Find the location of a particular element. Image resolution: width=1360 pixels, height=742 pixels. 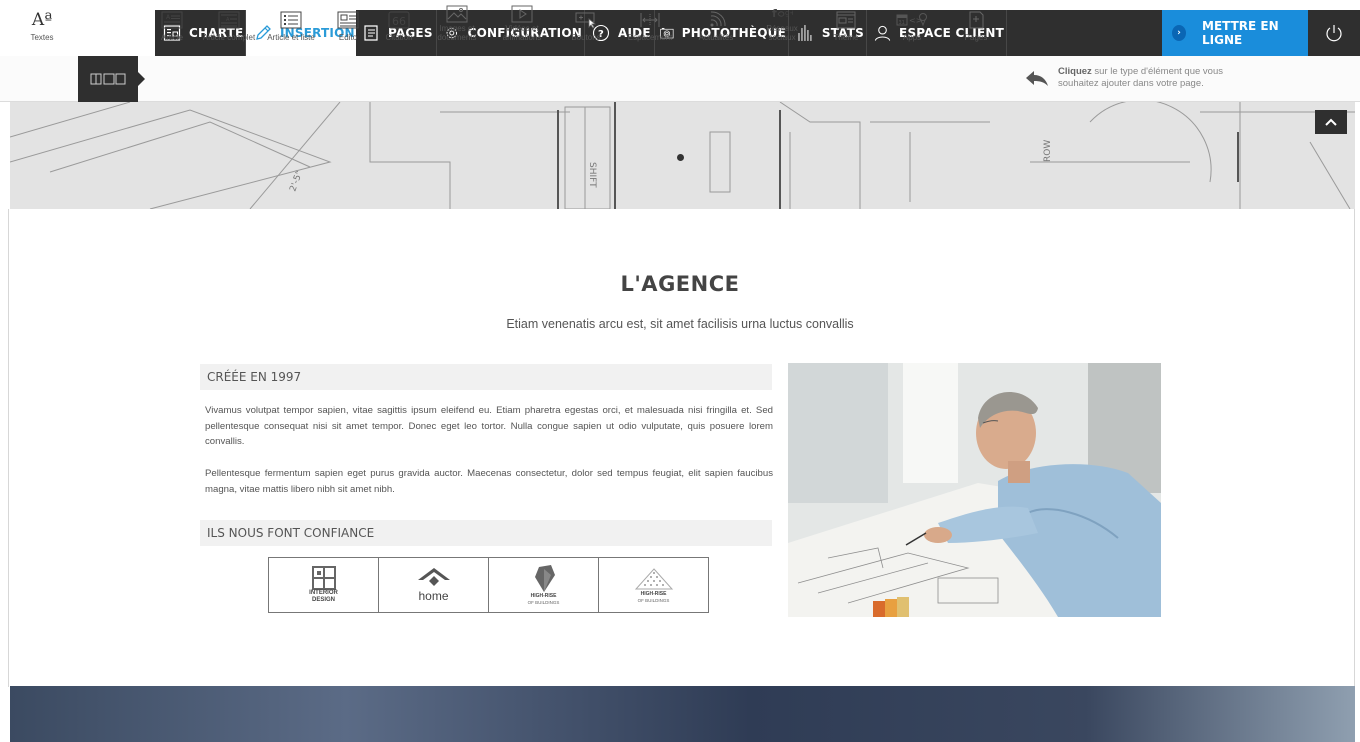

publish-button: › METTRE EN LIGNE is located at coordinates (1235, 33).